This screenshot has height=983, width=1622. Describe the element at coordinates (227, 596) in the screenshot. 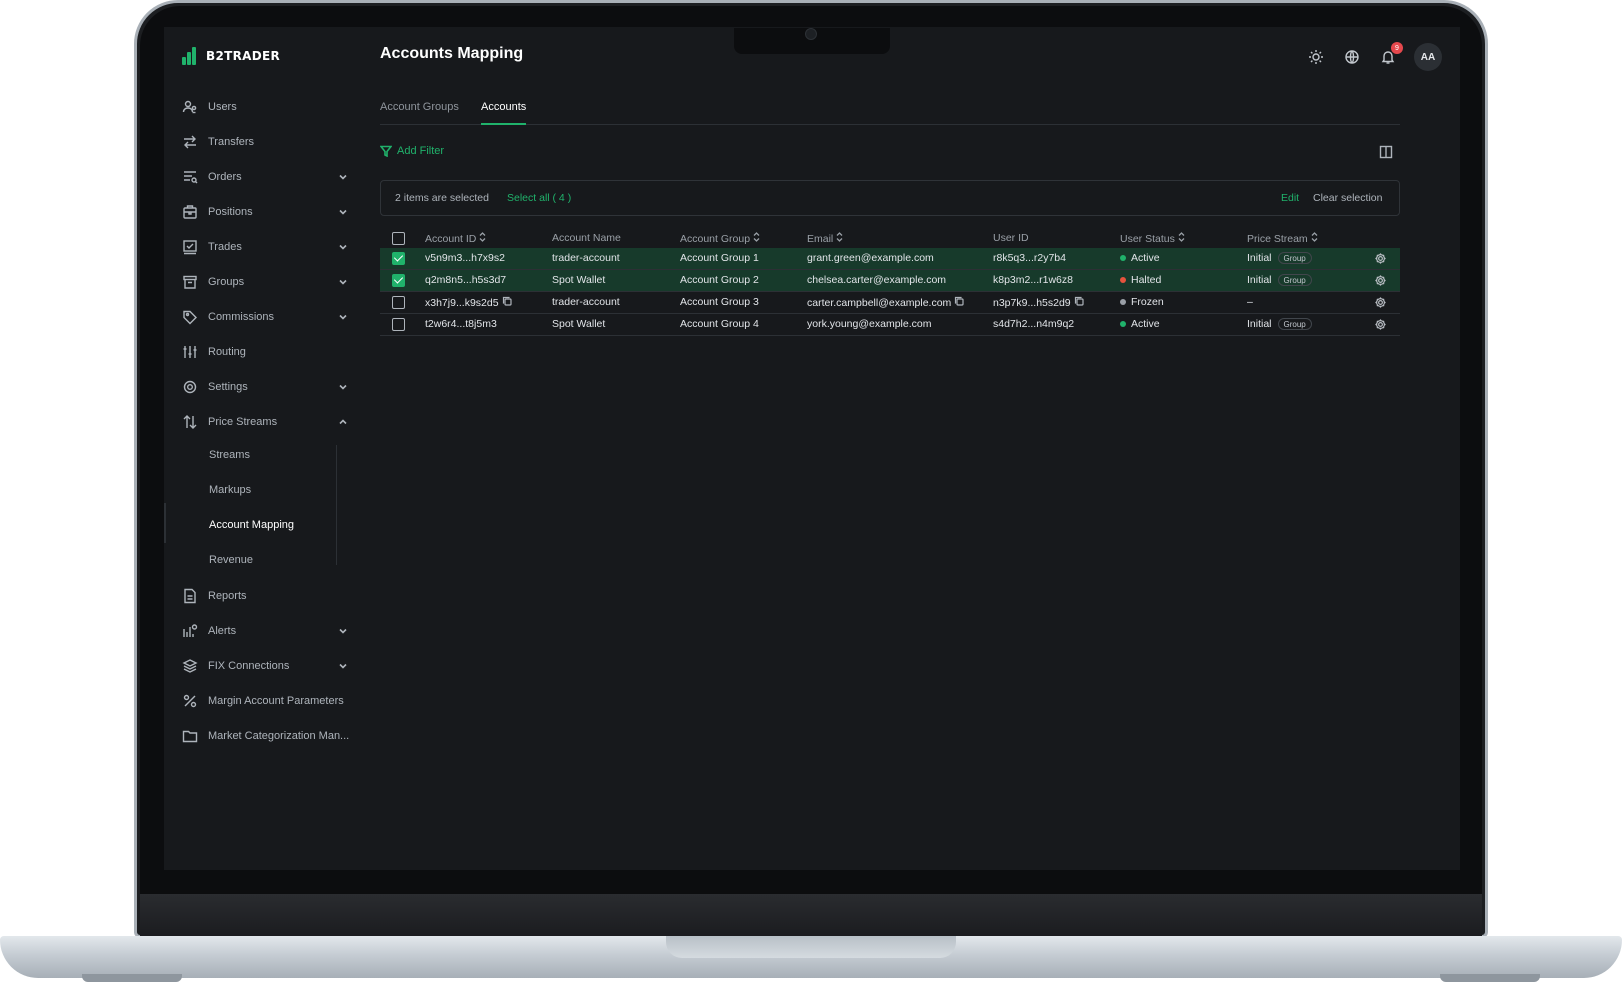

I see `sidebar-item-label: Reports` at that location.